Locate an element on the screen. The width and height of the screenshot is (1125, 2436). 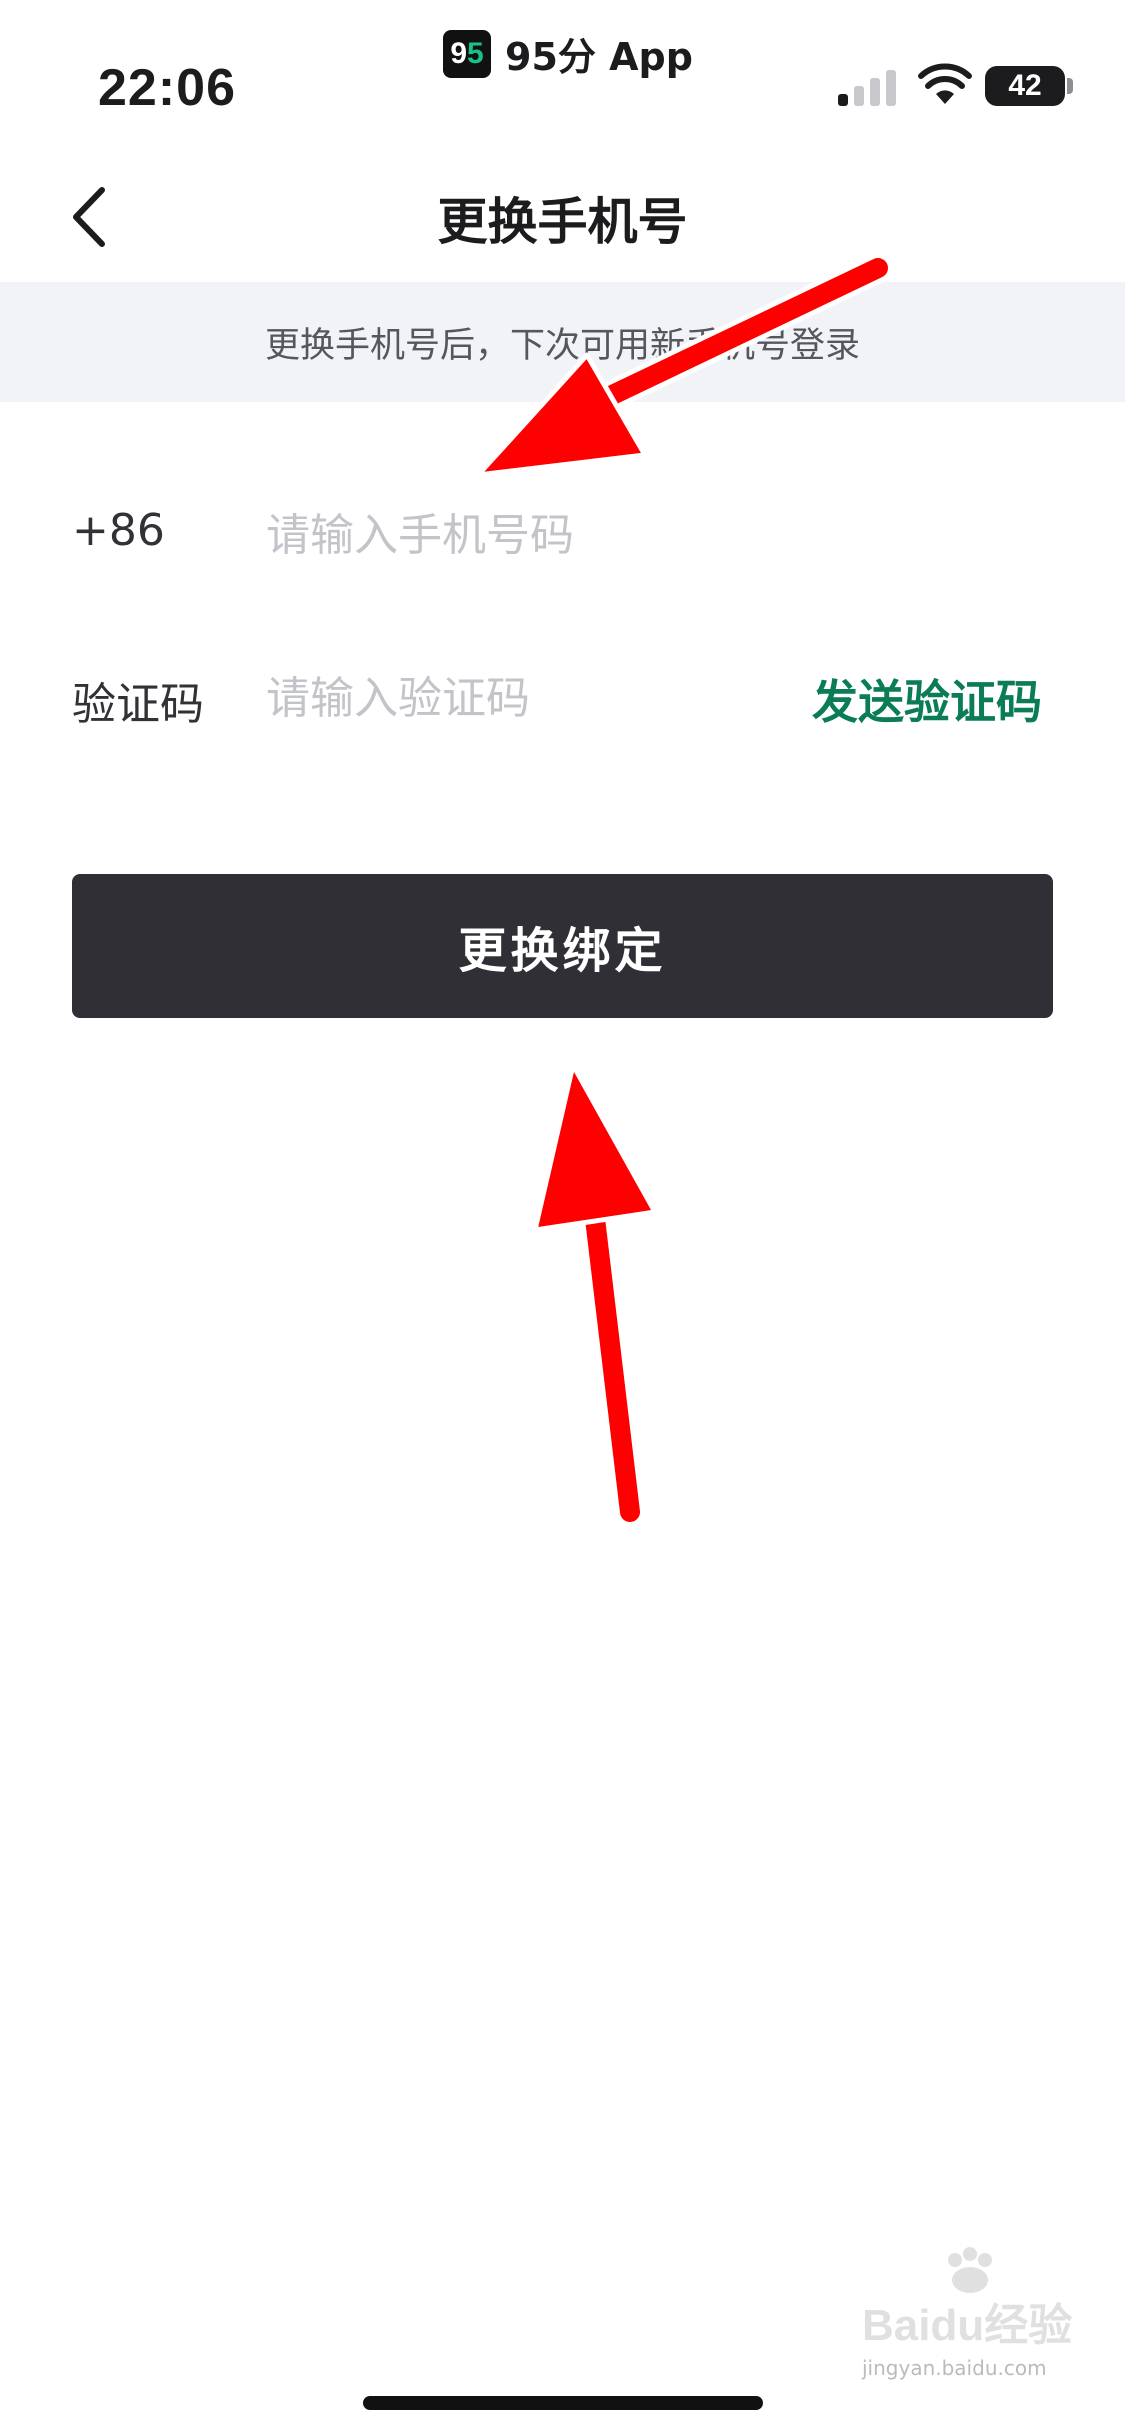
verification-code-label: 验证码 is located at coordinates (138, 704).